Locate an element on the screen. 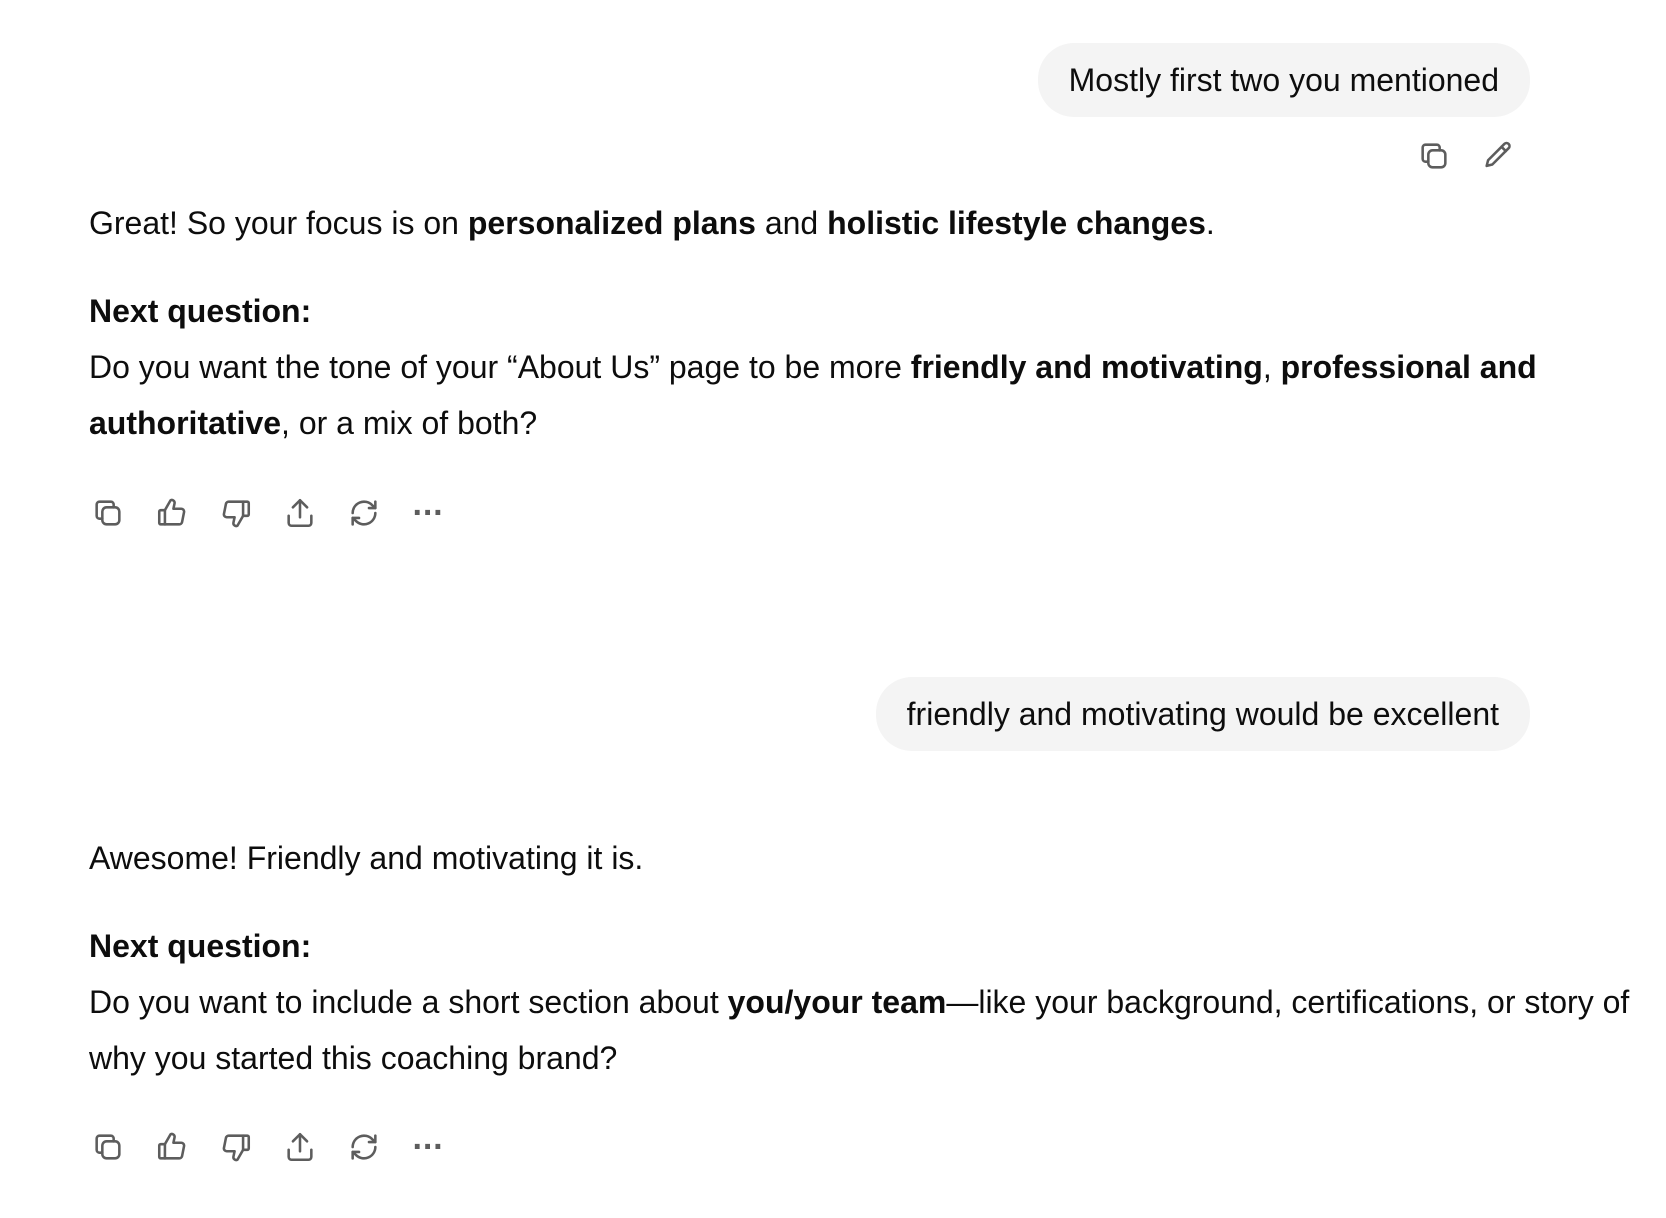 This screenshot has height=1218, width=1666. user-message-bubble: Mostly first two you mentioned is located at coordinates (1283, 80).